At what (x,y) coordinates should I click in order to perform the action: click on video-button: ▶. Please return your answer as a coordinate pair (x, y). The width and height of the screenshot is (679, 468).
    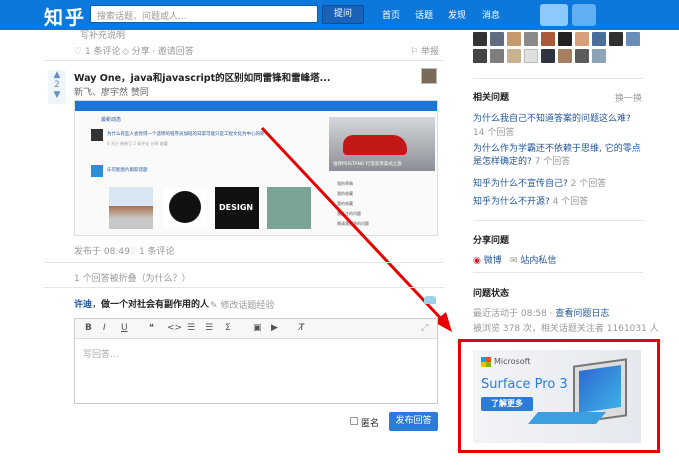
    Looking at the image, I should click on (274, 328).